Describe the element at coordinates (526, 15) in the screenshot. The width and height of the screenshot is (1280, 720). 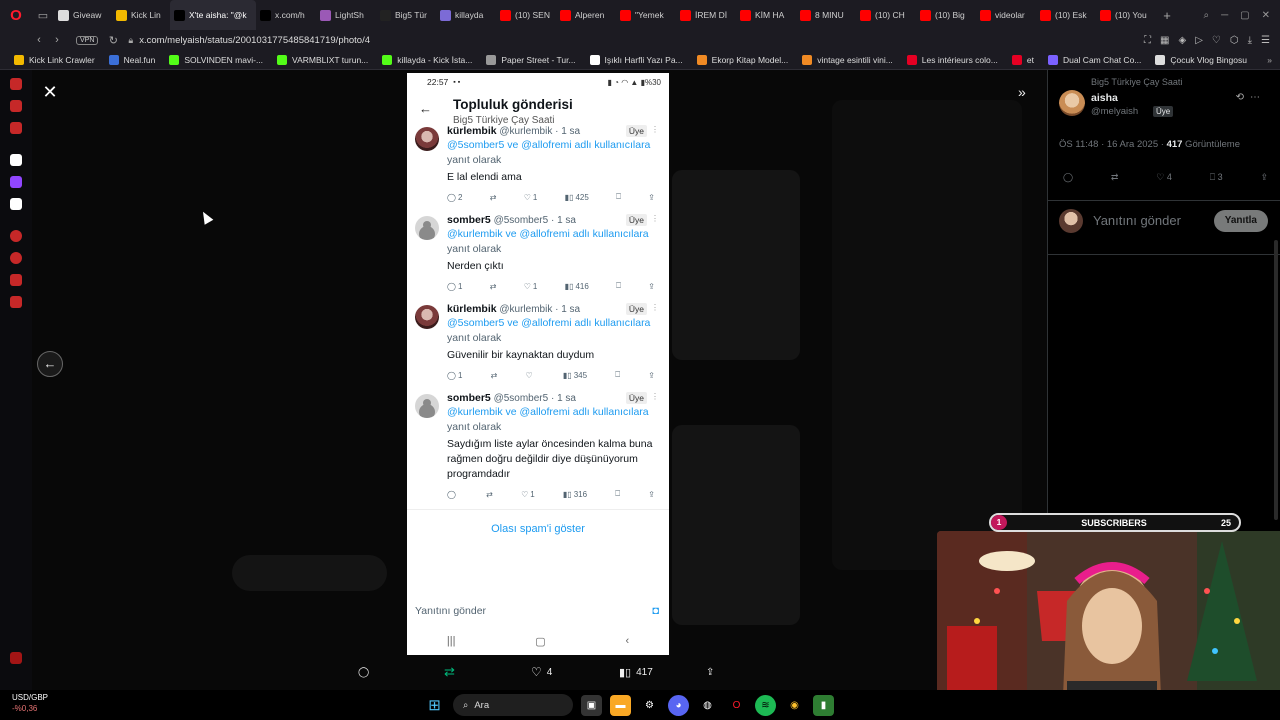
I see `browser-tab: (10) SEN` at that location.